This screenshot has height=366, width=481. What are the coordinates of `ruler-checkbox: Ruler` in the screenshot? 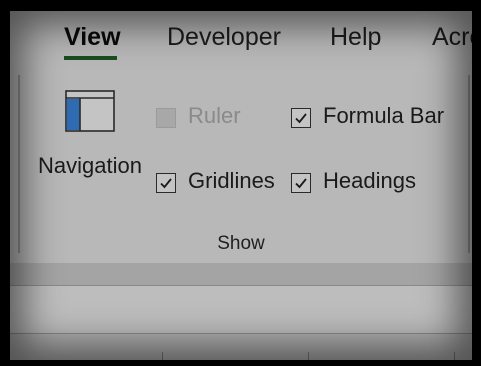 It's located at (206, 118).